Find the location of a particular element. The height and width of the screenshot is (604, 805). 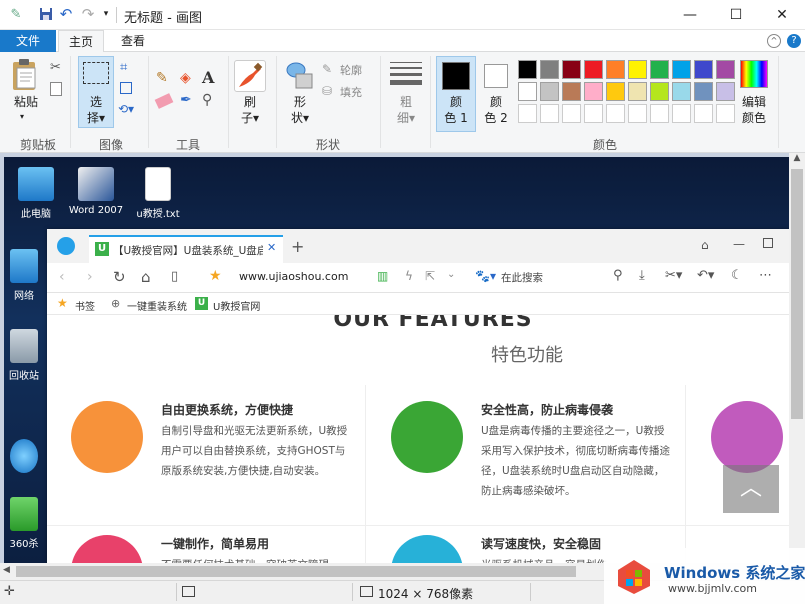

back-icon: ‹ is located at coordinates (62, 277).